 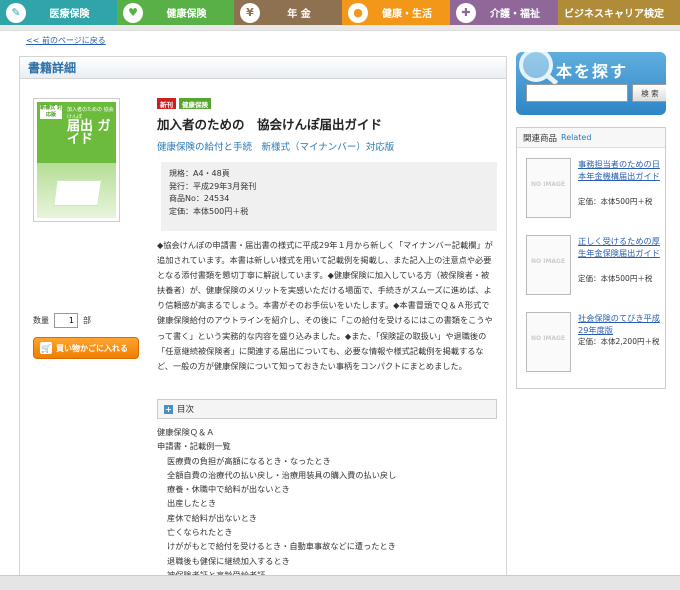 I want to click on quantity-label: 数量, so click(x=41, y=320).